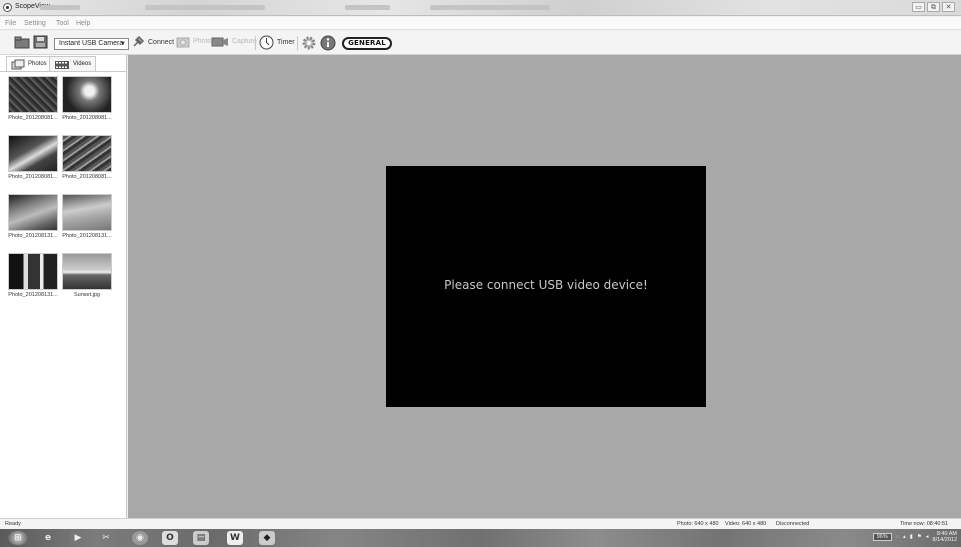  What do you see at coordinates (480, 23) in the screenshot?
I see `menu-bar: File Setting Tool Help` at bounding box center [480, 23].